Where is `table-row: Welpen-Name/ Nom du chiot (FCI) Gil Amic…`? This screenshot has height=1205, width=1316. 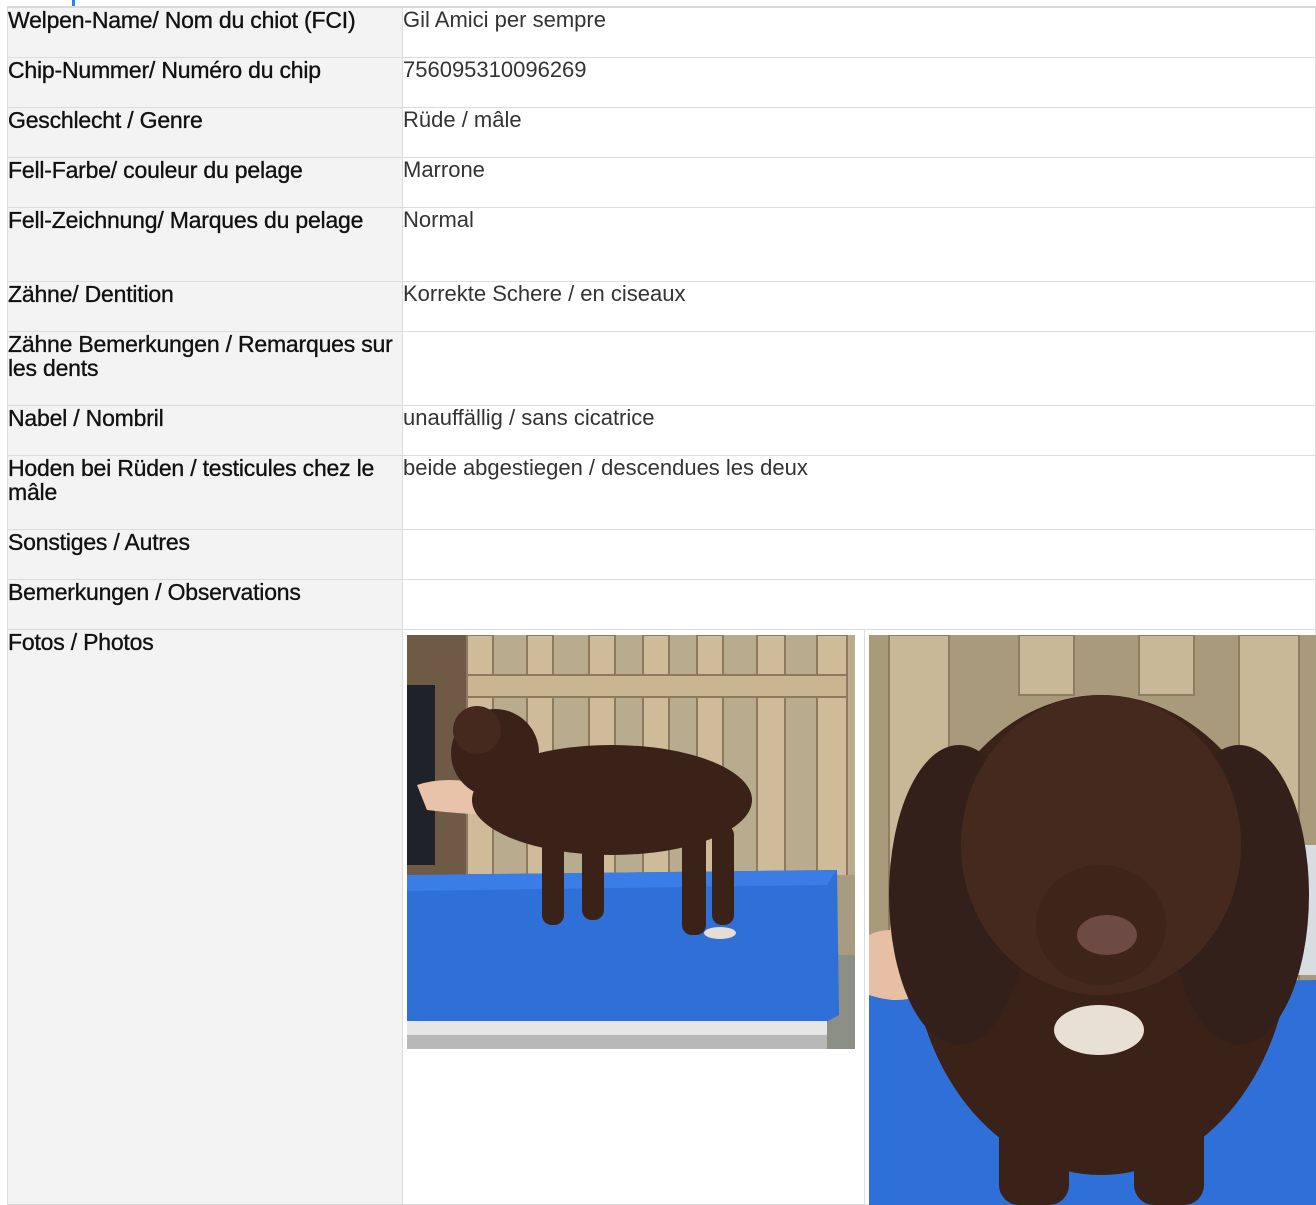
table-row: Welpen-Name/ Nom du chiot (FCI) Gil Amic… is located at coordinates (661, 32).